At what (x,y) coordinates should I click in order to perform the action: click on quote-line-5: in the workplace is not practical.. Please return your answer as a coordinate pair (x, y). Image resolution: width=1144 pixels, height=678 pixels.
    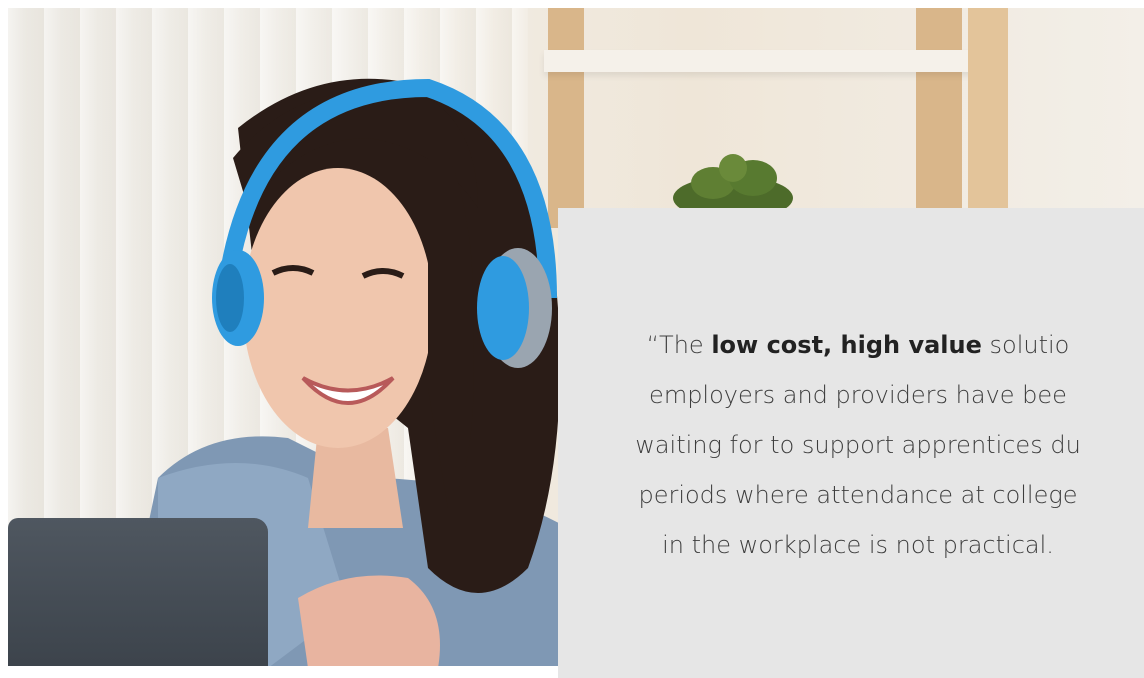
    Looking at the image, I should click on (858, 545).